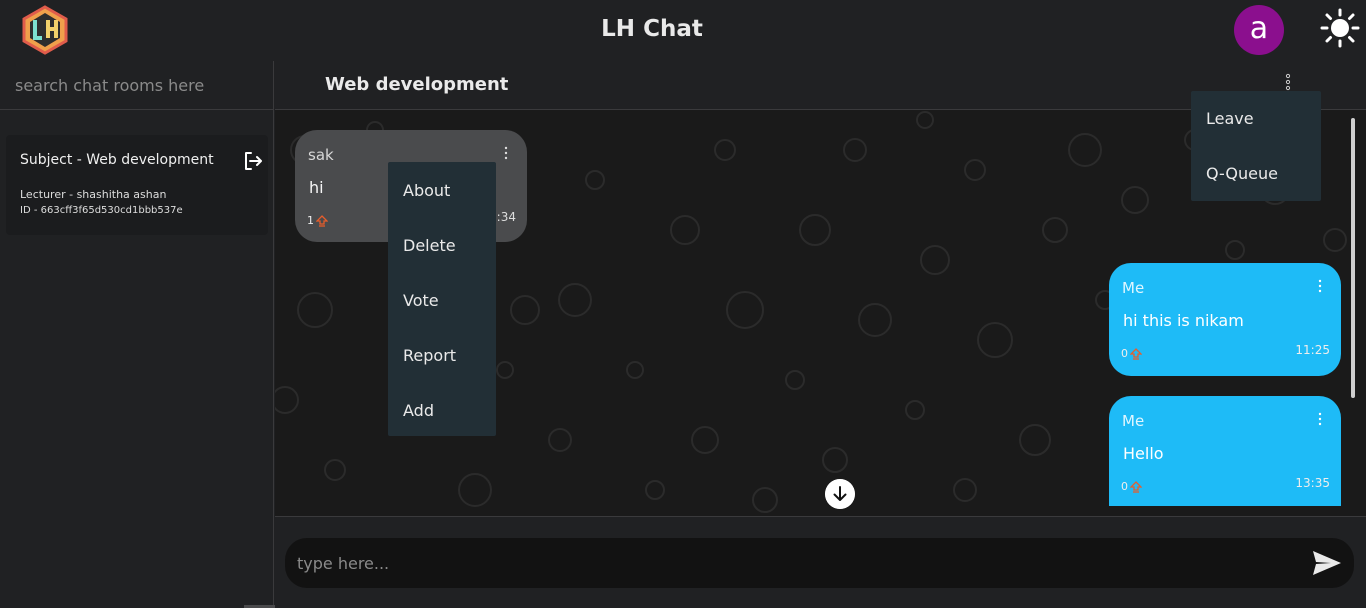 The image size is (1366, 608). I want to click on room-search-input, so click(136, 85).